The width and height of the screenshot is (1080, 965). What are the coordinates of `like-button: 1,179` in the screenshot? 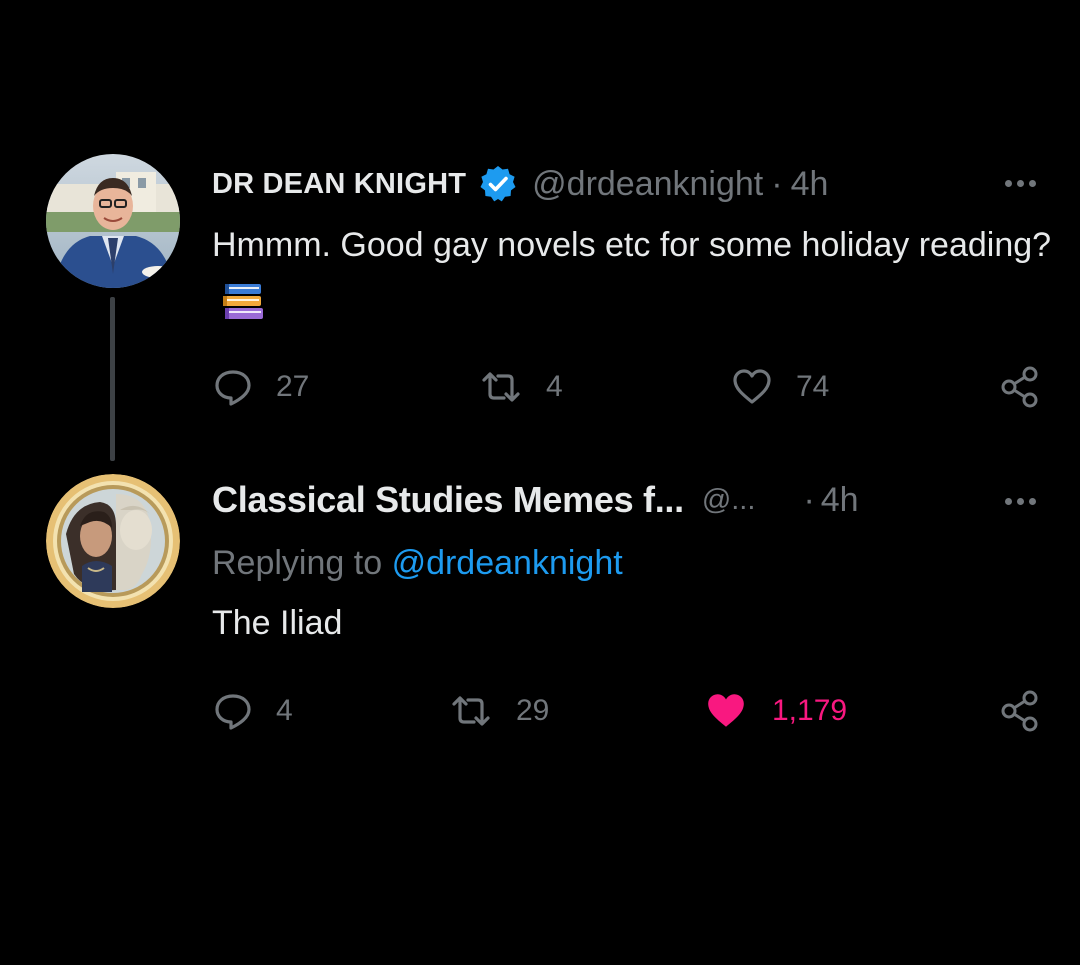 It's located at (774, 711).